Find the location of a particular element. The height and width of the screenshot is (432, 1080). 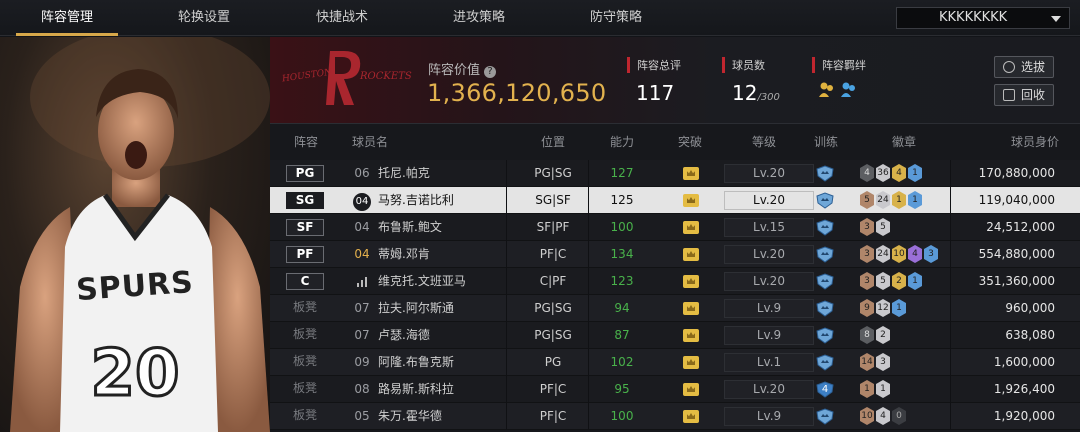

badge-icon: 36 is located at coordinates (883, 173).